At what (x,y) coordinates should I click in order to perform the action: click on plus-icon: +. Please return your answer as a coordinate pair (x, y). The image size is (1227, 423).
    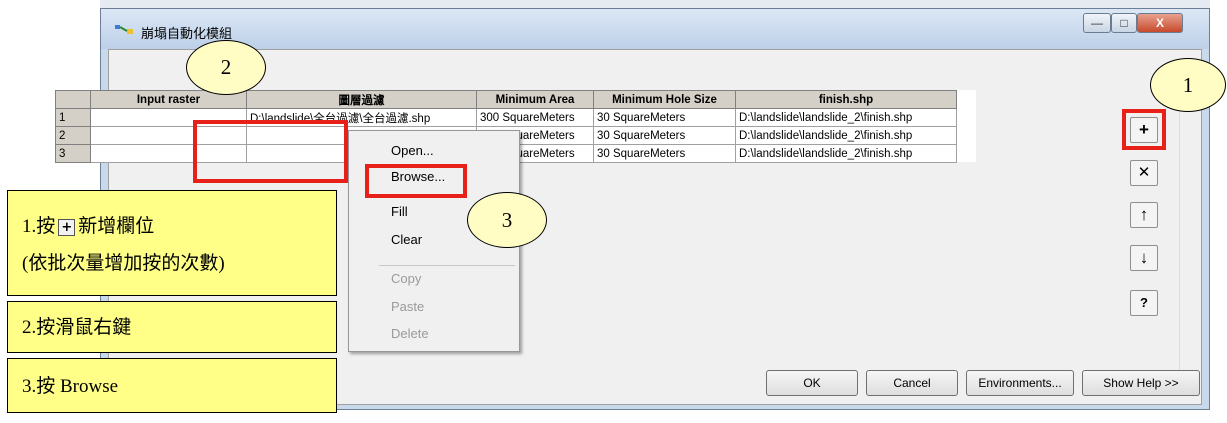
    Looking at the image, I should click on (67, 227).